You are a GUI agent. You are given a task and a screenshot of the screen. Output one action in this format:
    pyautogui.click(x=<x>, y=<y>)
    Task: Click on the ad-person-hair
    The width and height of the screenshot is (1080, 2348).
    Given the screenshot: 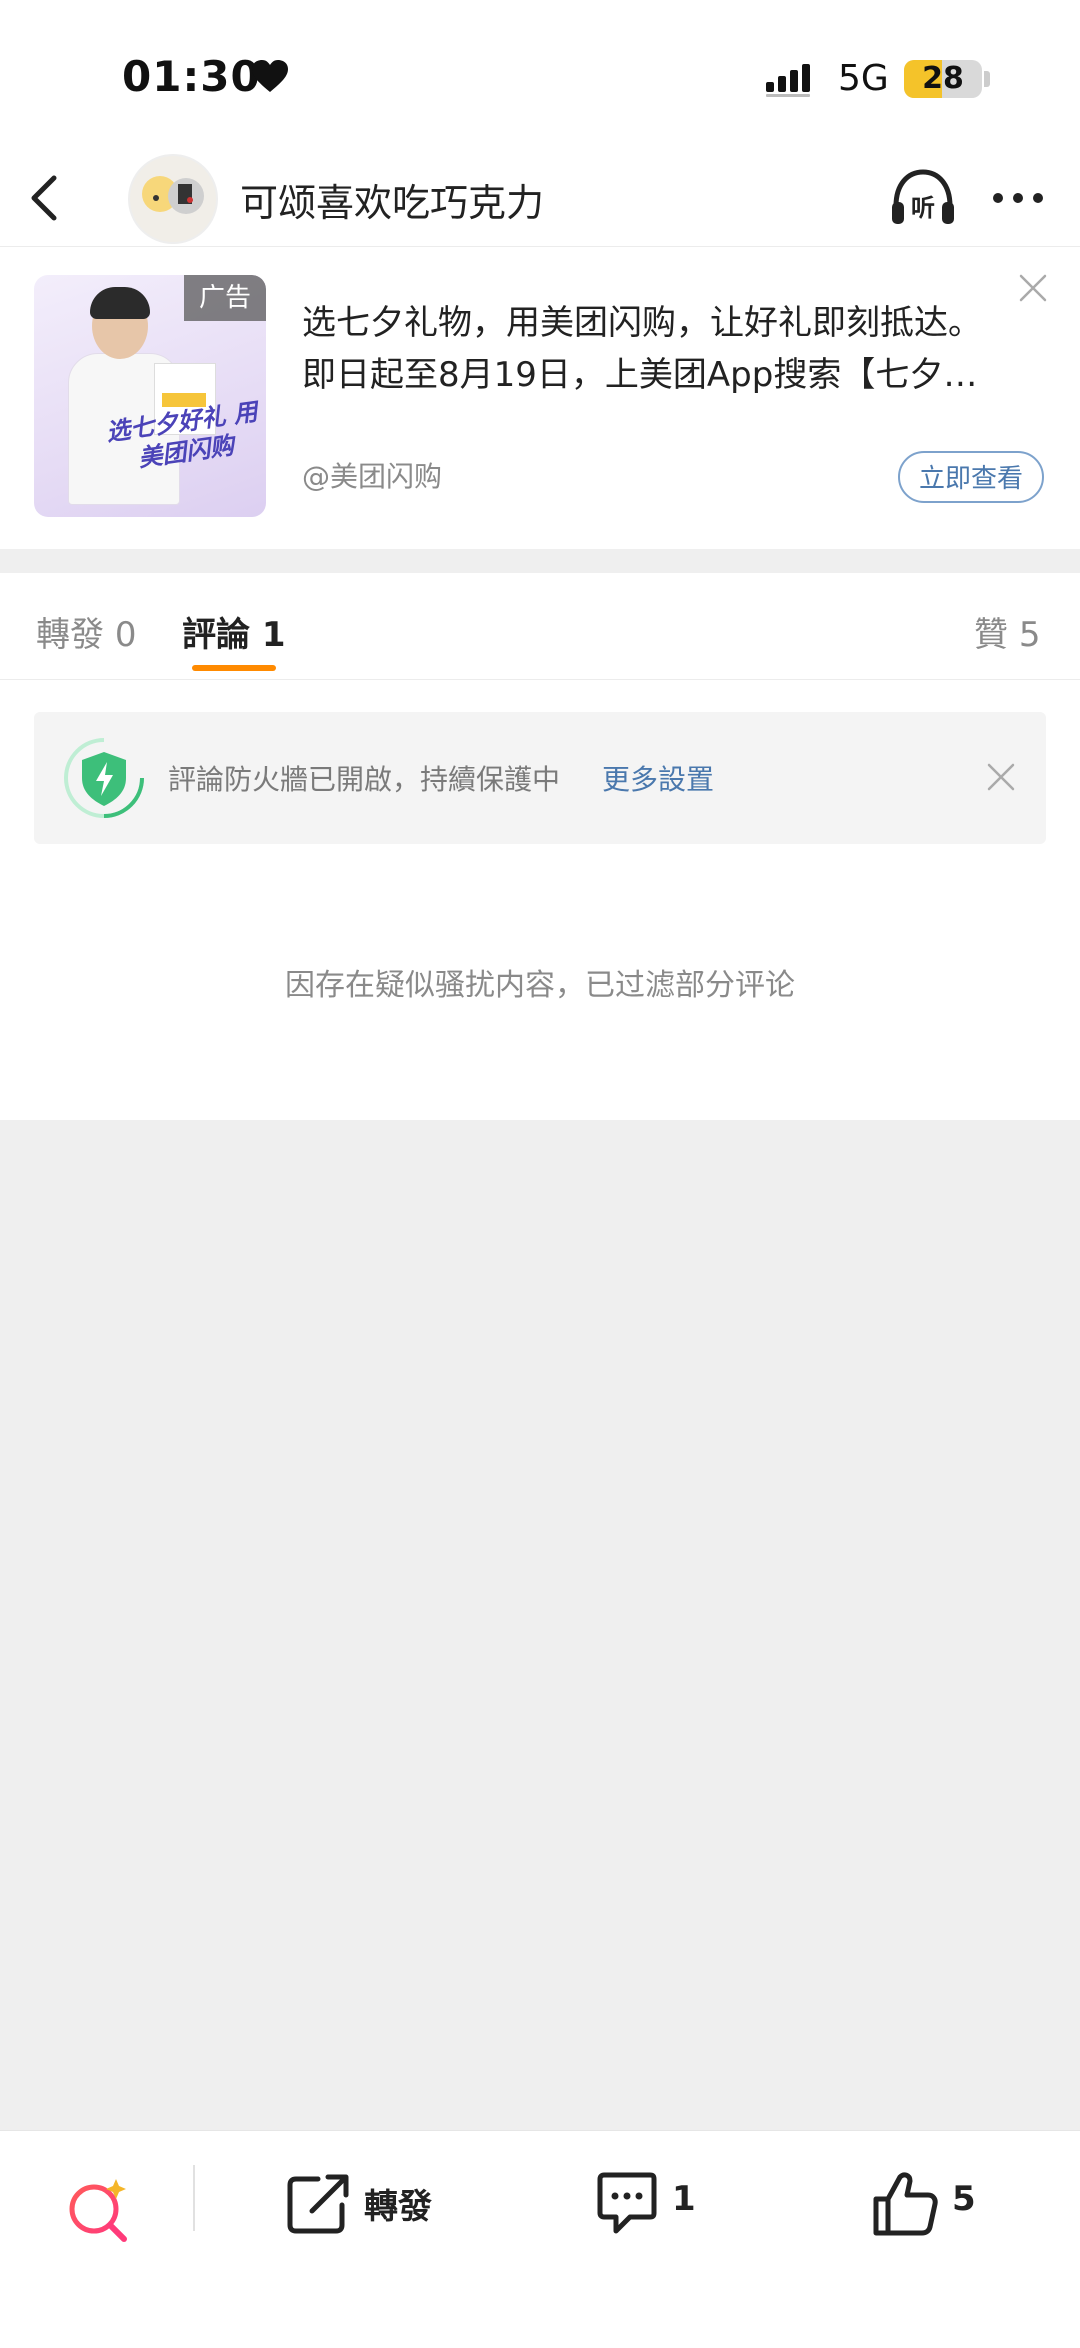 What is the action you would take?
    pyautogui.click(x=120, y=303)
    